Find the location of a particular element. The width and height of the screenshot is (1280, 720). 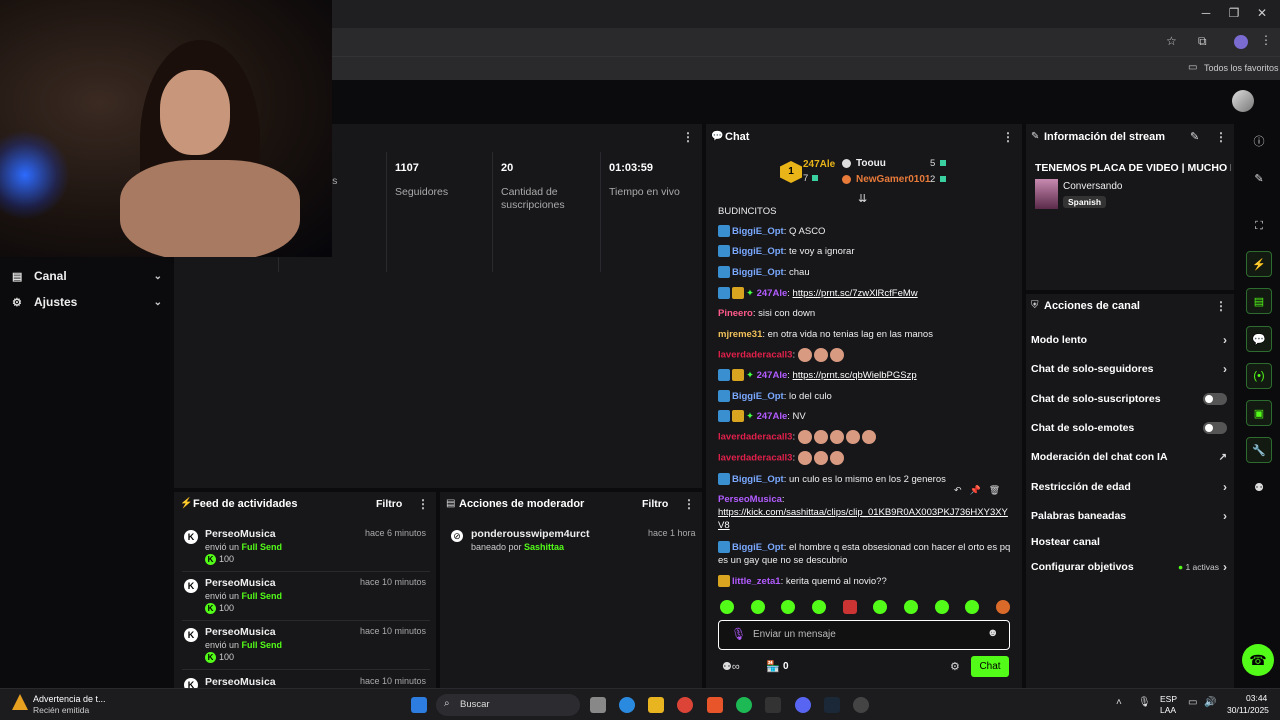

top1-name: 247Ale is located at coordinates (819, 164).